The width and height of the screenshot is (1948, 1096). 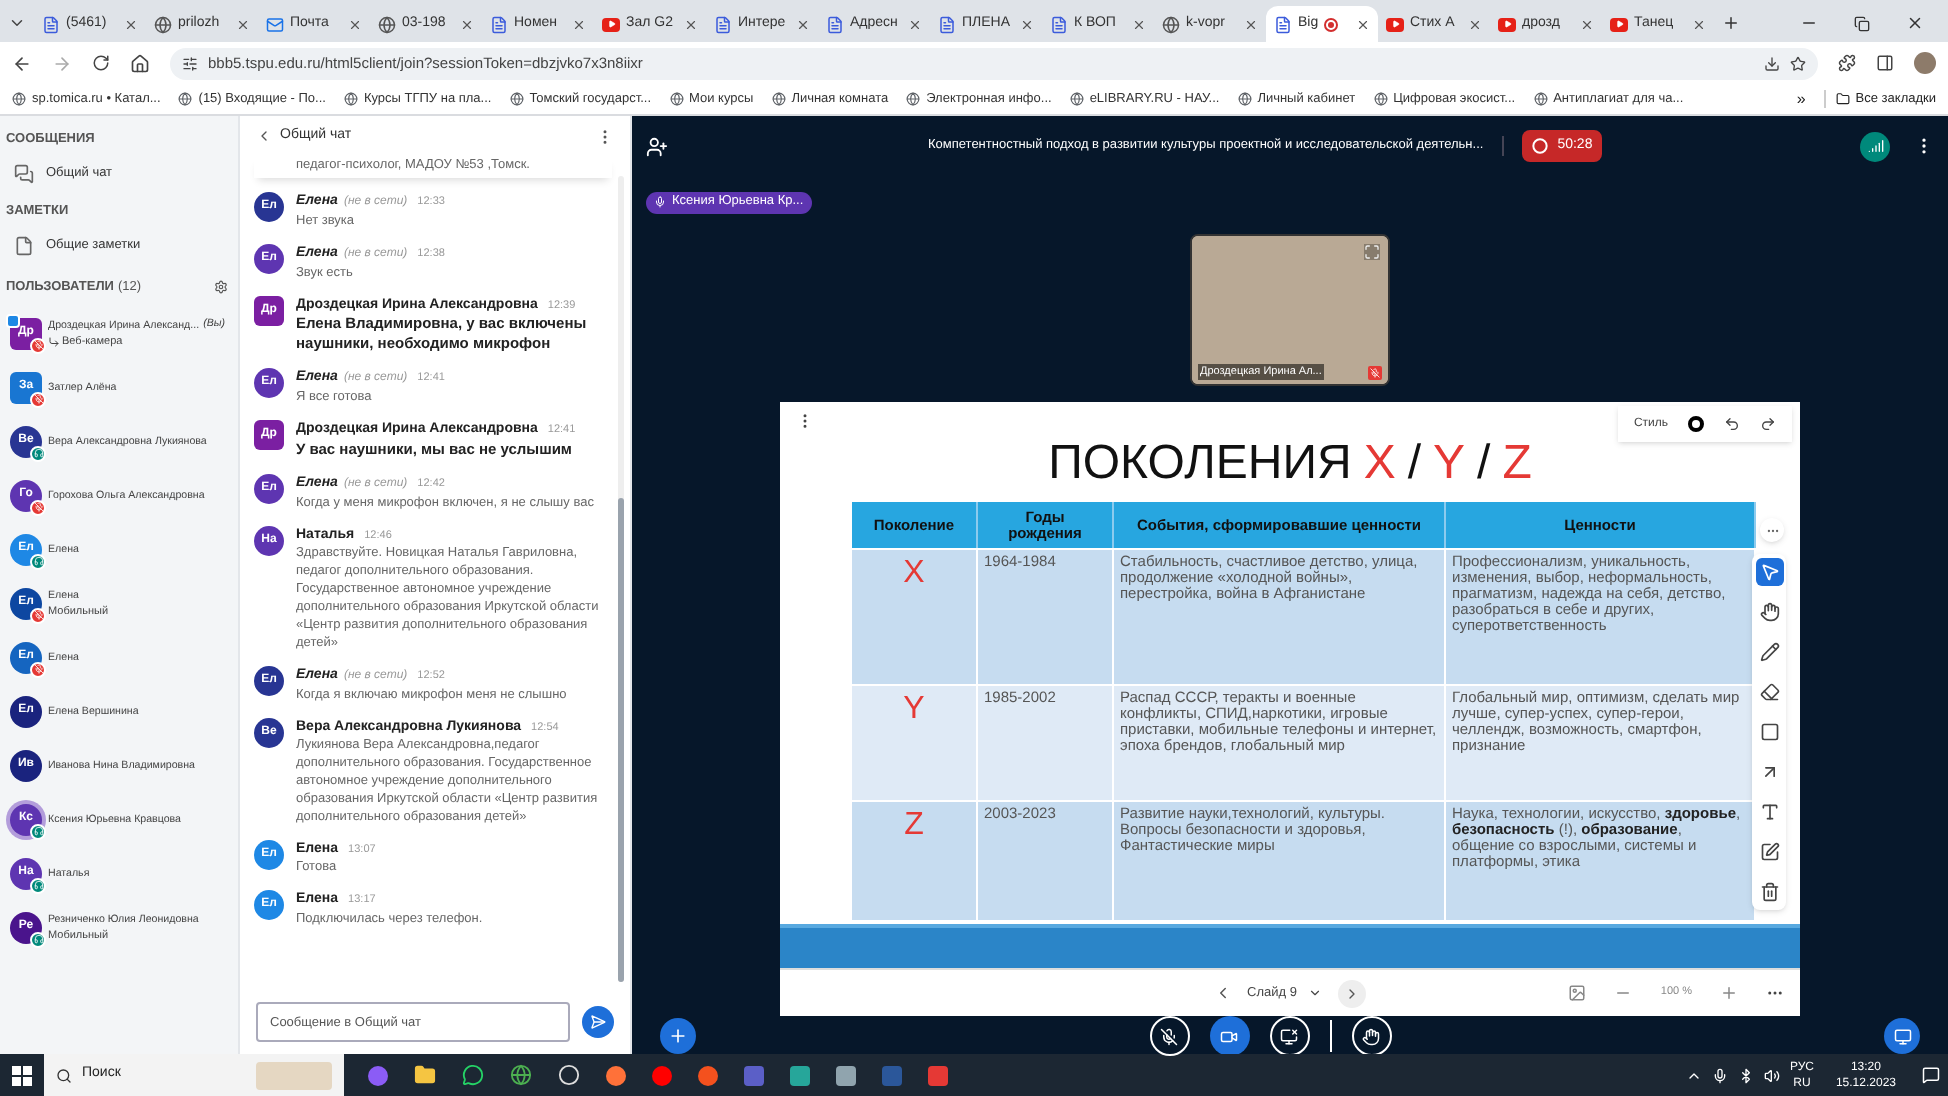 I want to click on plus-icon, so click(x=678, y=1036).